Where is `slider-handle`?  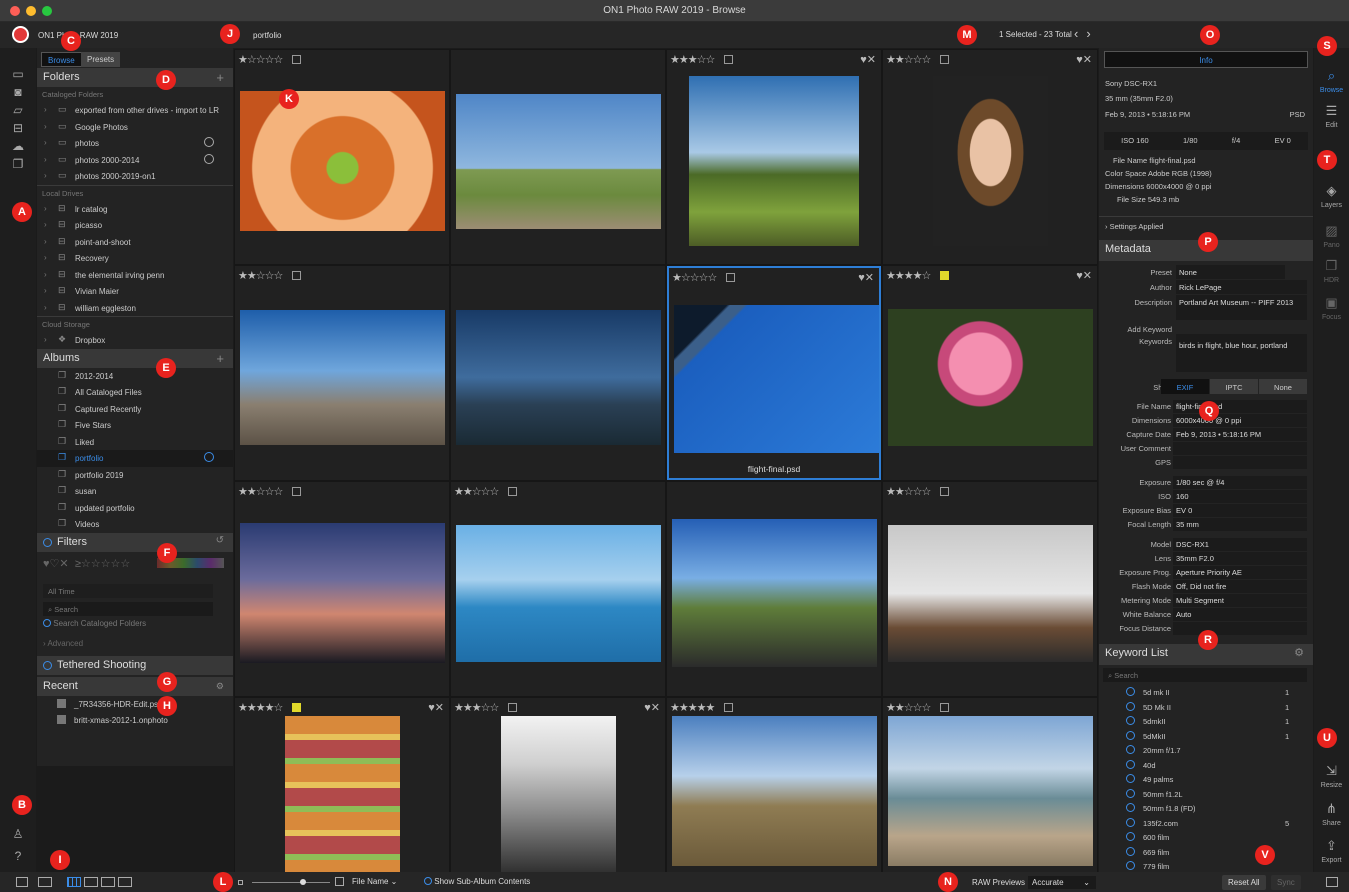
slider-handle is located at coordinates (303, 882).